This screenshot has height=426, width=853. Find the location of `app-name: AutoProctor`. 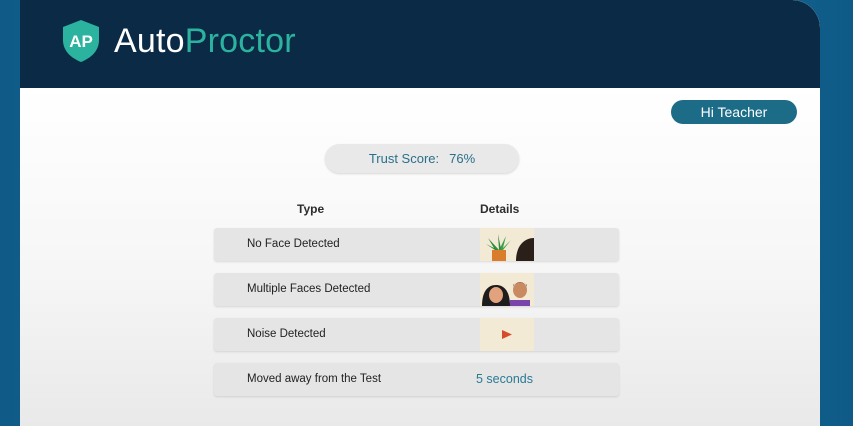

app-name: AutoProctor is located at coordinates (205, 41).